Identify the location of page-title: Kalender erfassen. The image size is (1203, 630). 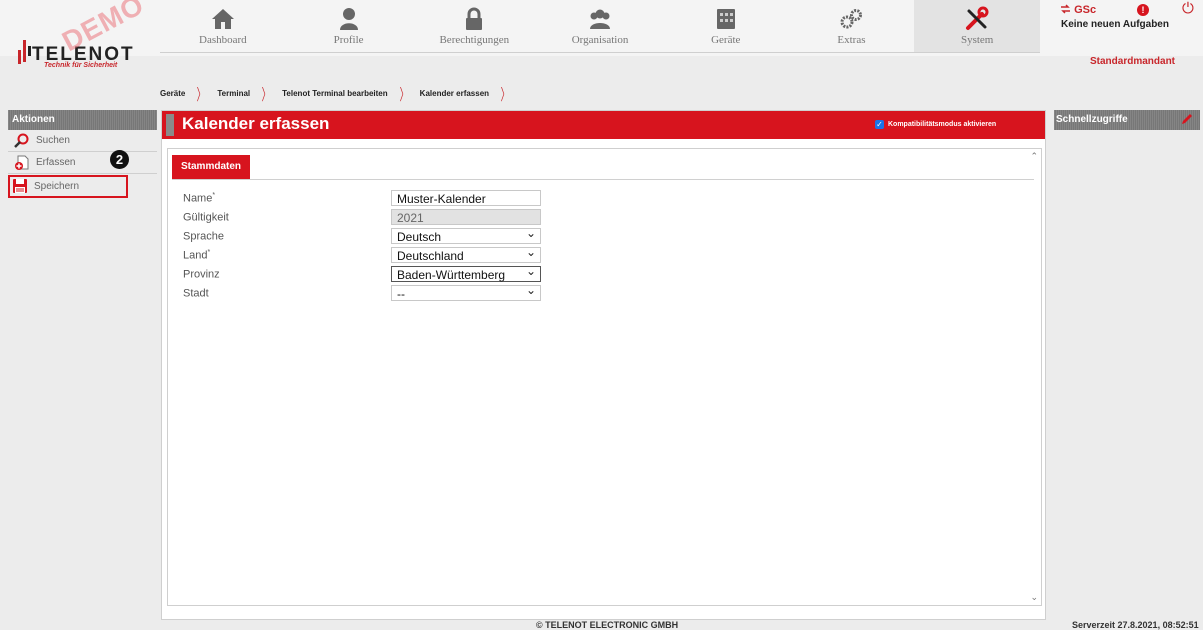
(256, 123).